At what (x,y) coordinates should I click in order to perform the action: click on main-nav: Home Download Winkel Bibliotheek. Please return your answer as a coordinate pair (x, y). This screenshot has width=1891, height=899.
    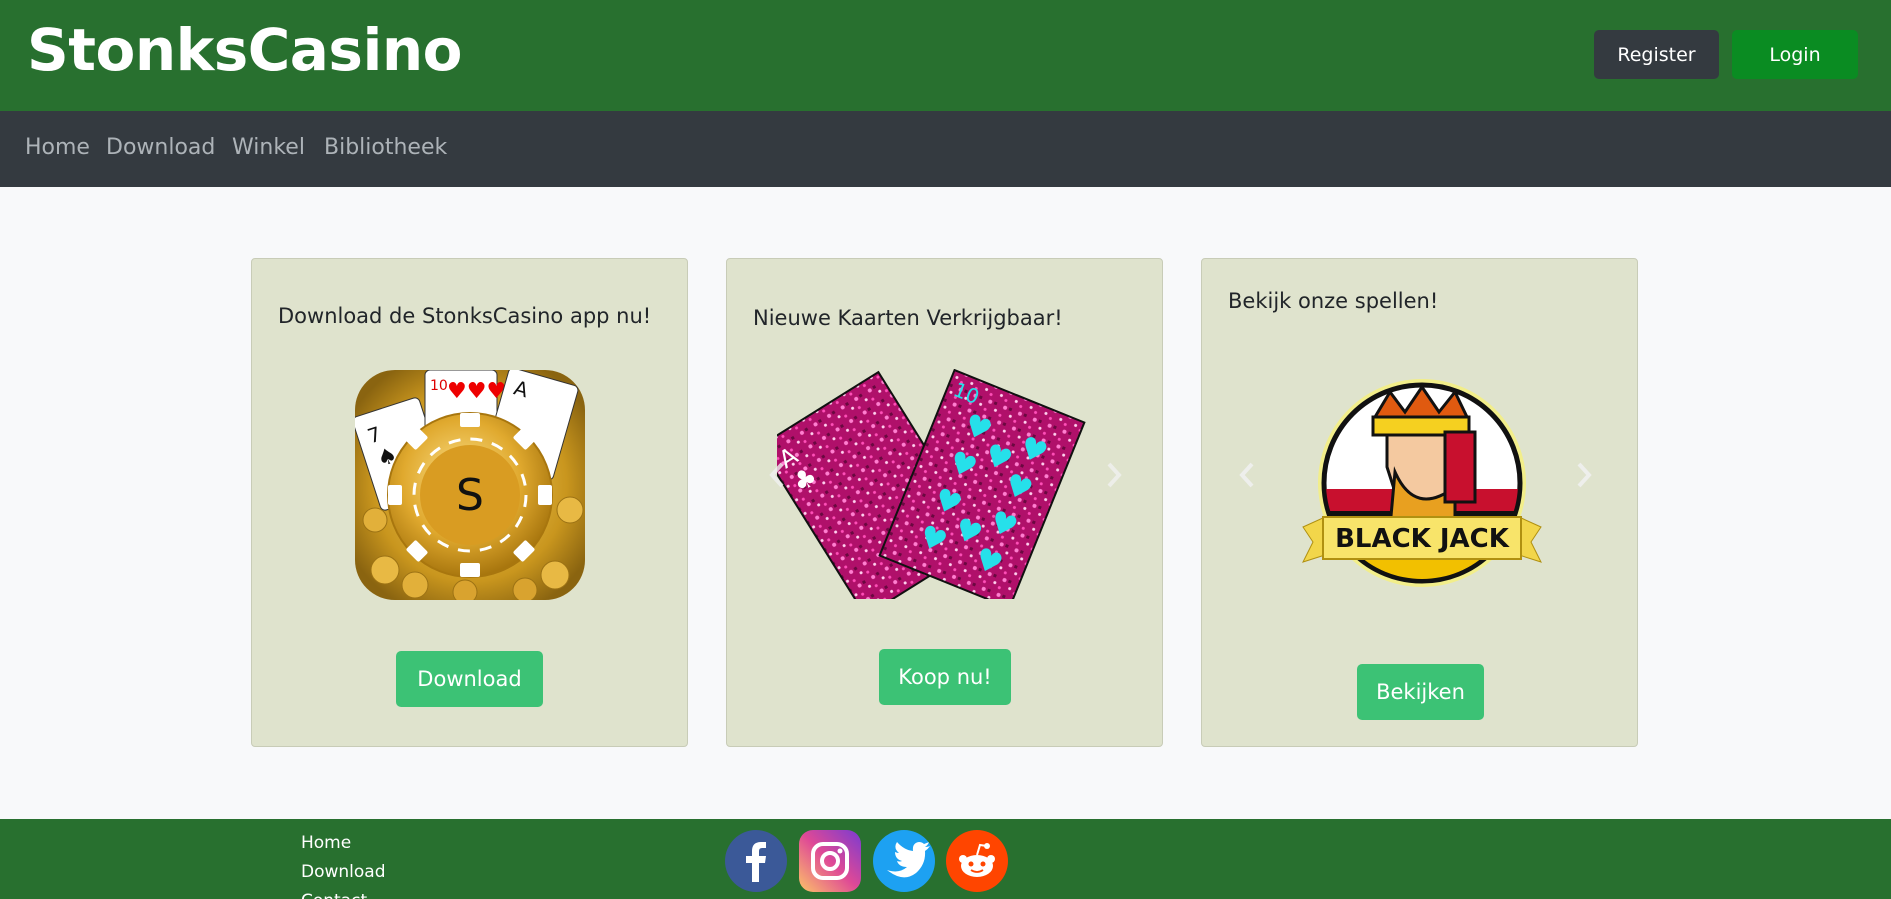
    Looking at the image, I should click on (945, 149).